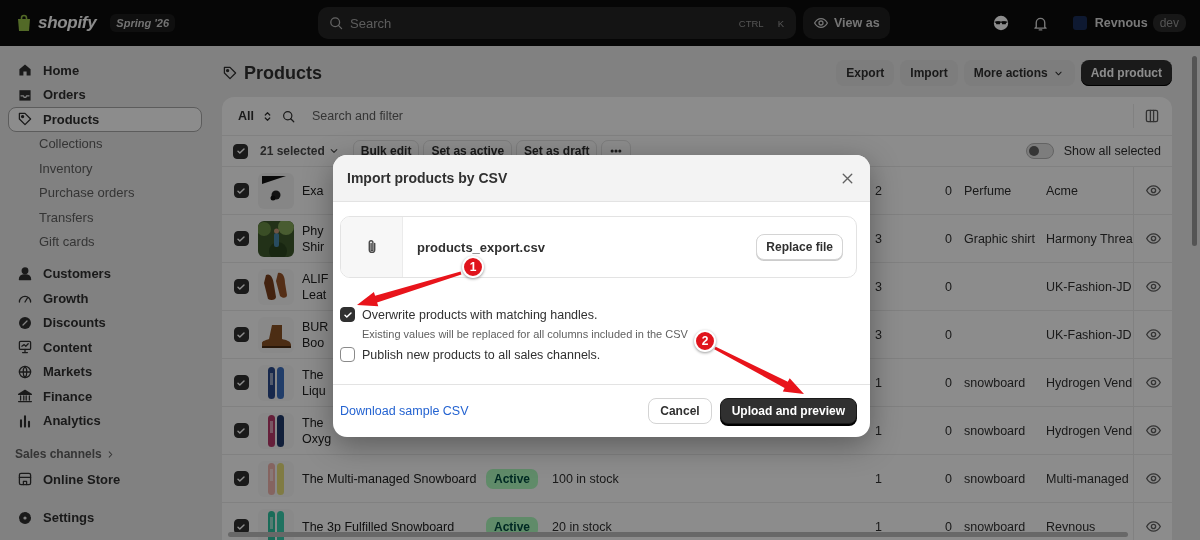  What do you see at coordinates (788, 411) in the screenshot?
I see `dialog-button: Upload and preview` at bounding box center [788, 411].